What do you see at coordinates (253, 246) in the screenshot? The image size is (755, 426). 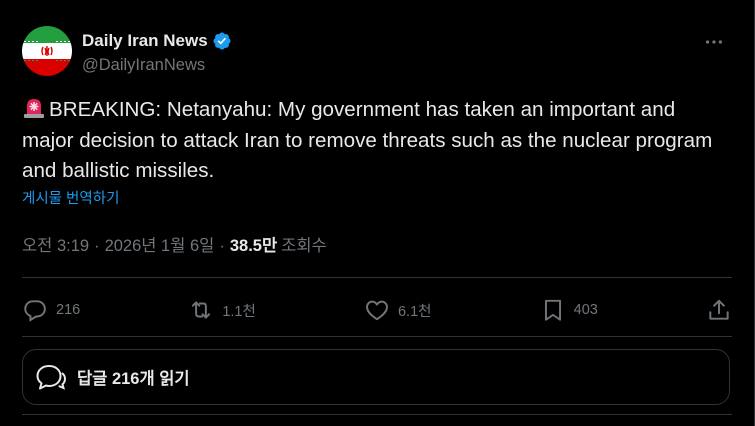 I see `views-count: 38.5만` at bounding box center [253, 246].